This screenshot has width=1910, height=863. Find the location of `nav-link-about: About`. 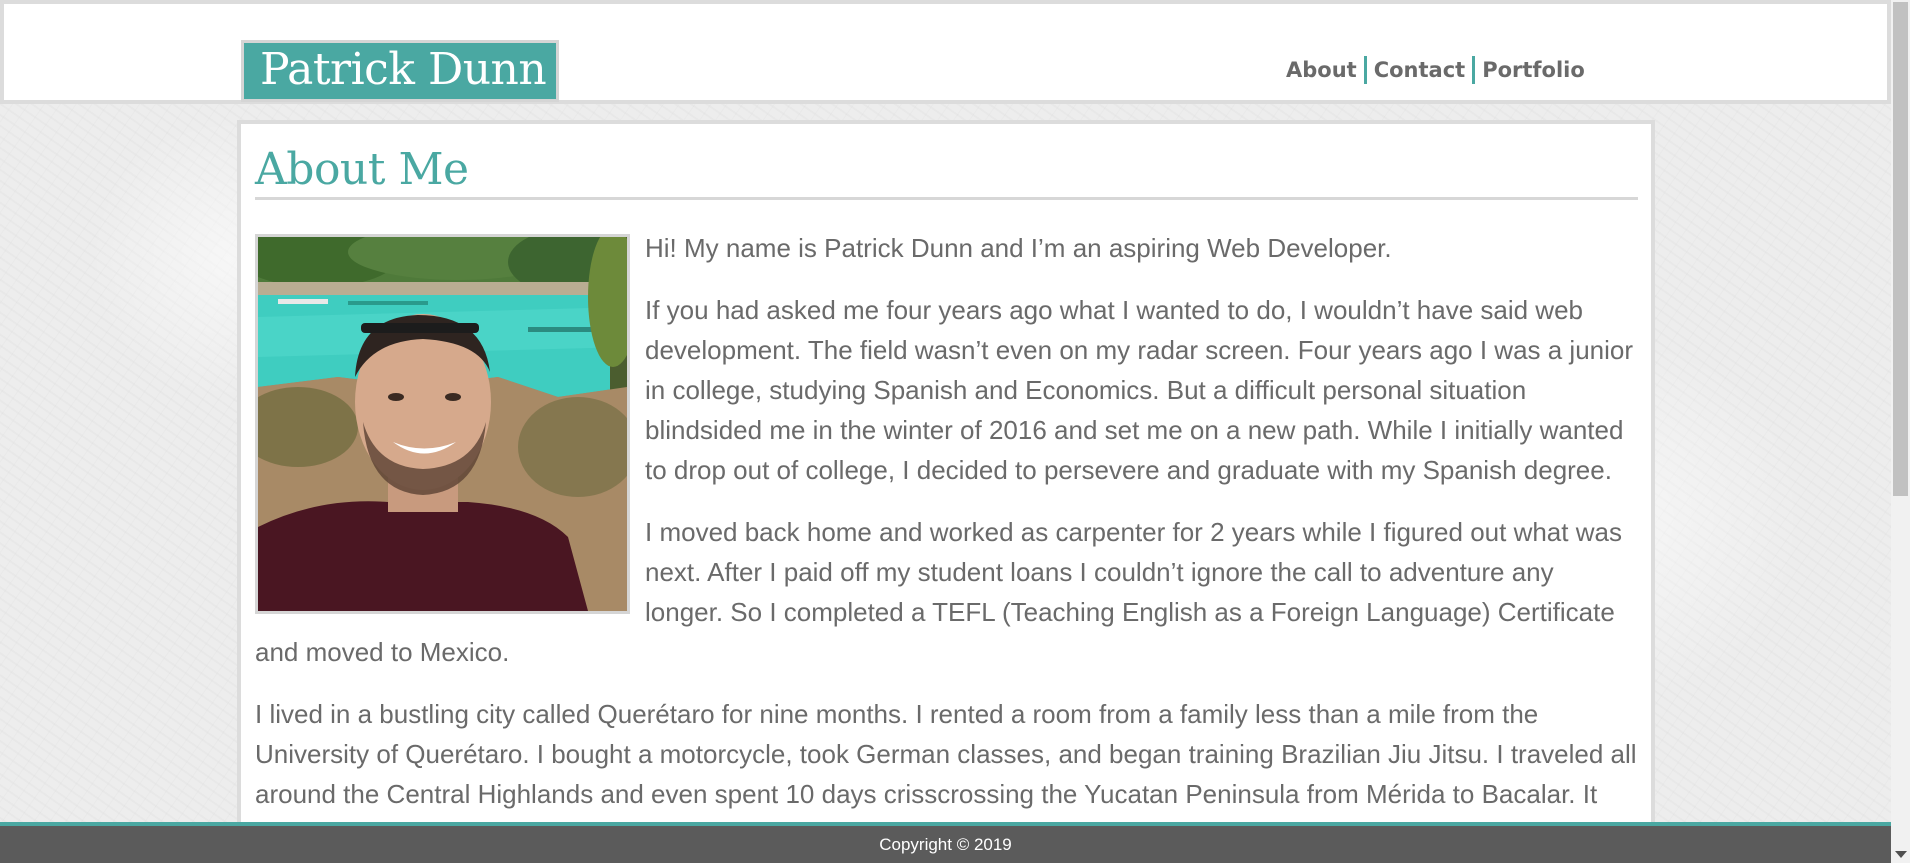

nav-link-about: About is located at coordinates (1325, 70).